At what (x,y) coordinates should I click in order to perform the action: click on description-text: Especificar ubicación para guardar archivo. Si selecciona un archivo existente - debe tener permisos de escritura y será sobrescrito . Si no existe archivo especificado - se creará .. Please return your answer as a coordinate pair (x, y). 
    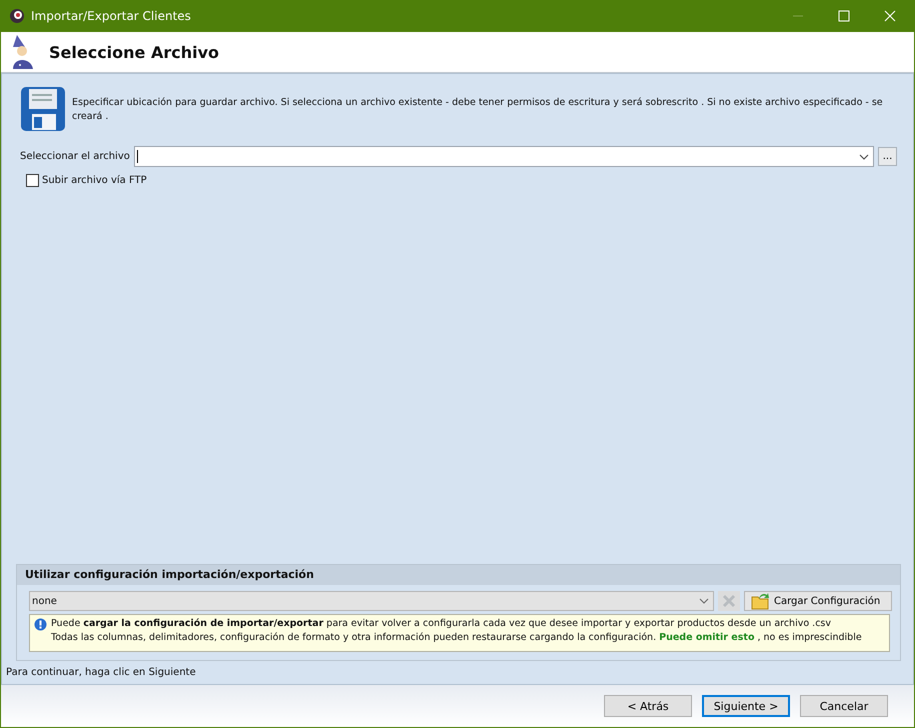
    Looking at the image, I should click on (478, 110).